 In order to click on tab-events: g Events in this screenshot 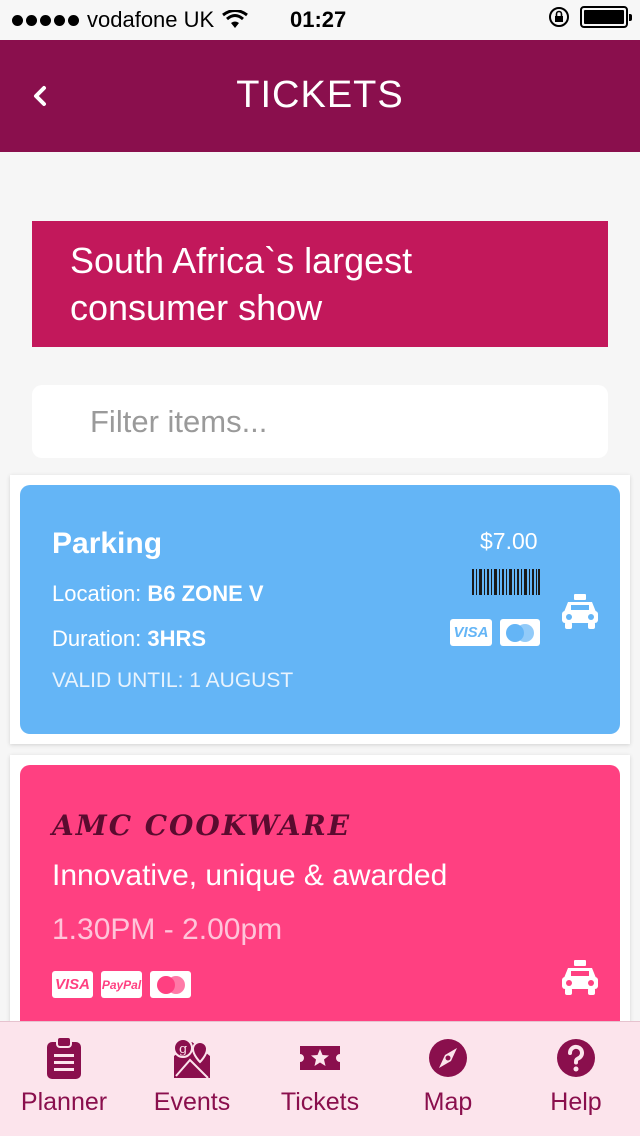, I will do `click(192, 1079)`.